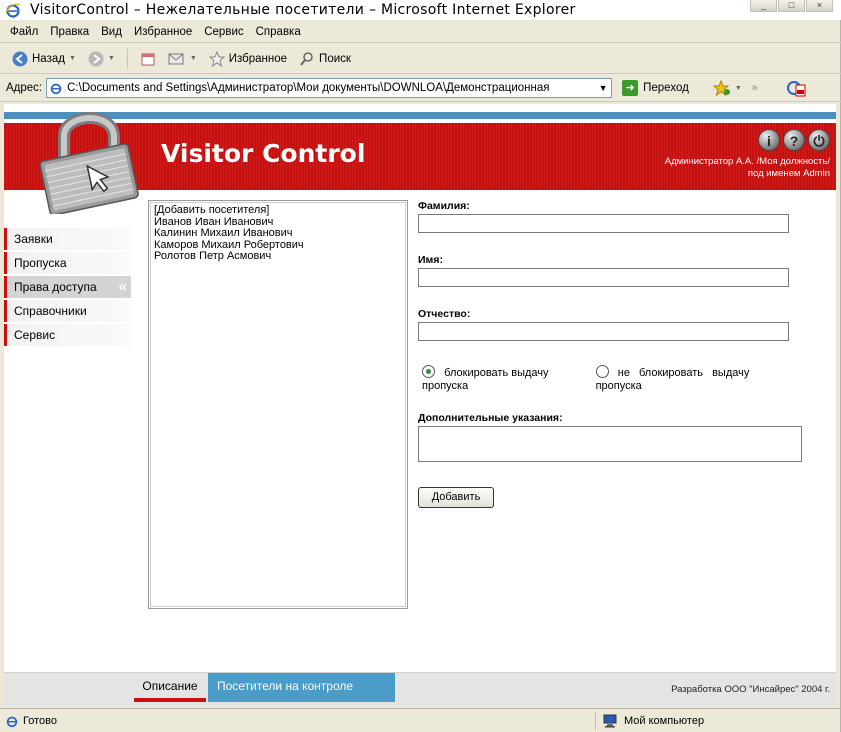 This screenshot has width=841, height=732. What do you see at coordinates (24, 88) in the screenshot?
I see `address-label: Адрес:` at bounding box center [24, 88].